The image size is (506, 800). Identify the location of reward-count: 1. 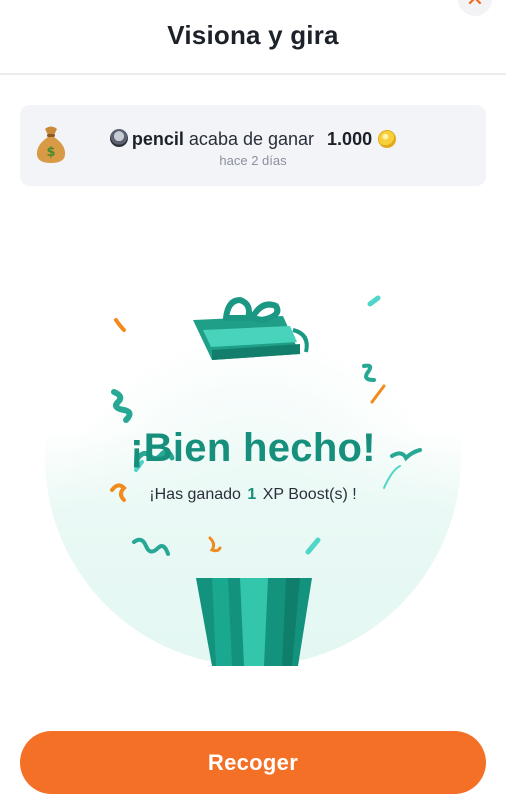
(252, 494).